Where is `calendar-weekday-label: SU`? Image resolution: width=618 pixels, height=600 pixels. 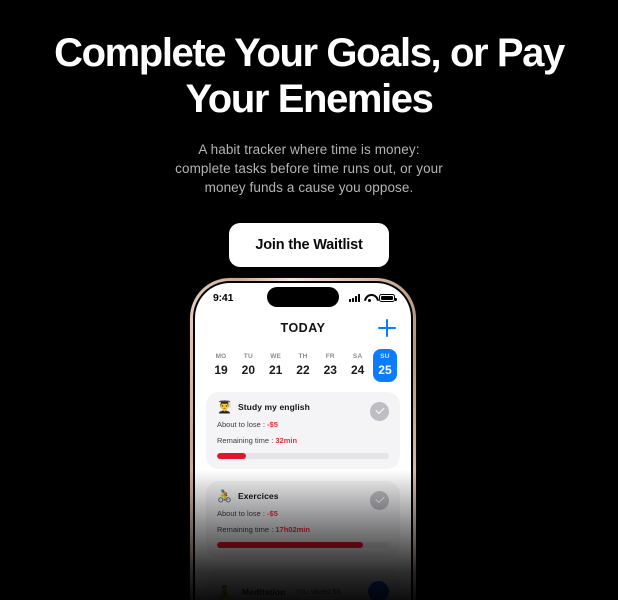
calendar-weekday-label: SU is located at coordinates (385, 356).